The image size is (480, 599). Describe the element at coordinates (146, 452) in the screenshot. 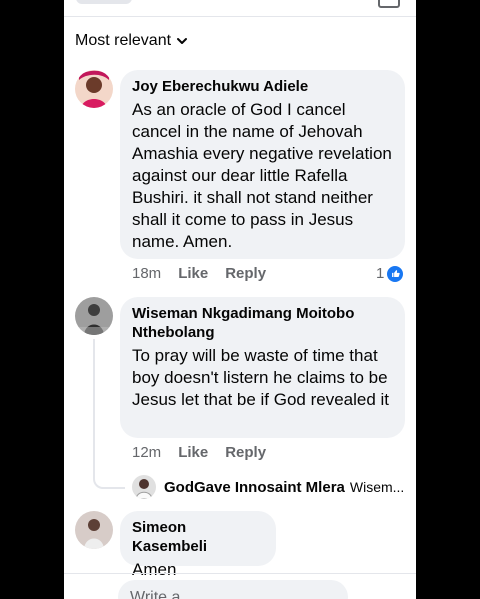

I see `comment-time: 12m` at that location.